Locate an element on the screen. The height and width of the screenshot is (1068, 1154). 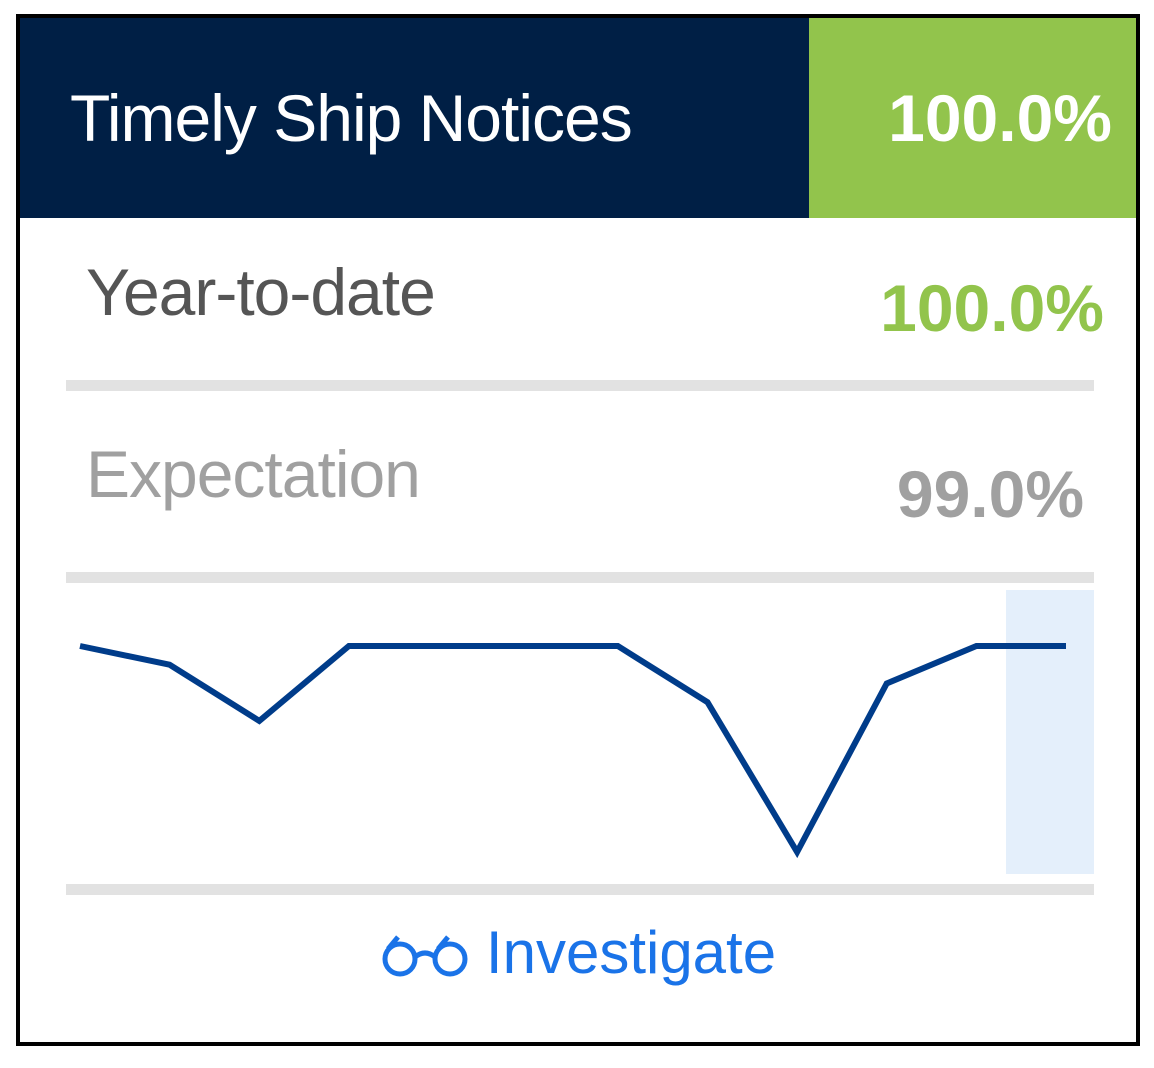
header-value-cell: 100.0% is located at coordinates (972, 118).